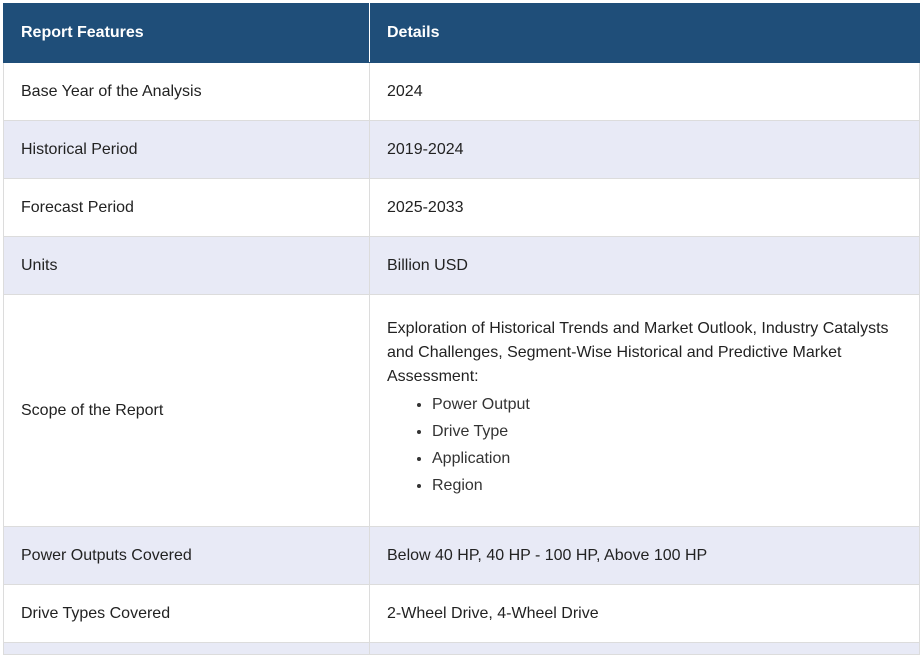 The height and width of the screenshot is (655, 922). I want to click on list-item: Region, so click(667, 485).